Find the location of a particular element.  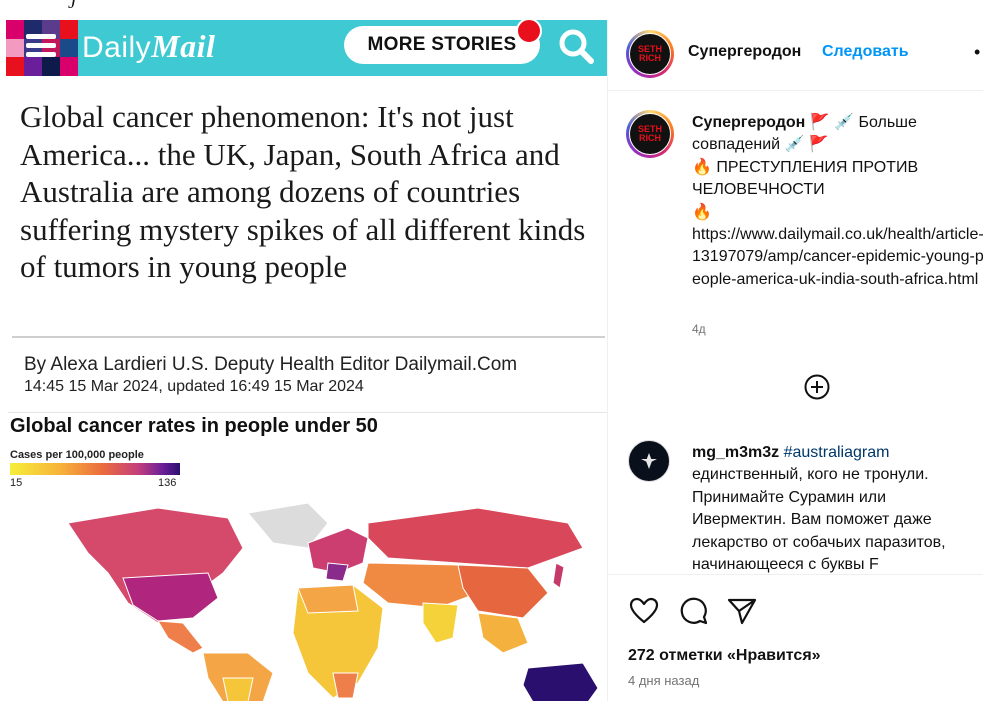

caption-line2: 🔥 ПРЕСТУПЛЕНИЯ ПРОТИВ ЧЕЛОВЕЧНОСТИ is located at coordinates (805, 178).